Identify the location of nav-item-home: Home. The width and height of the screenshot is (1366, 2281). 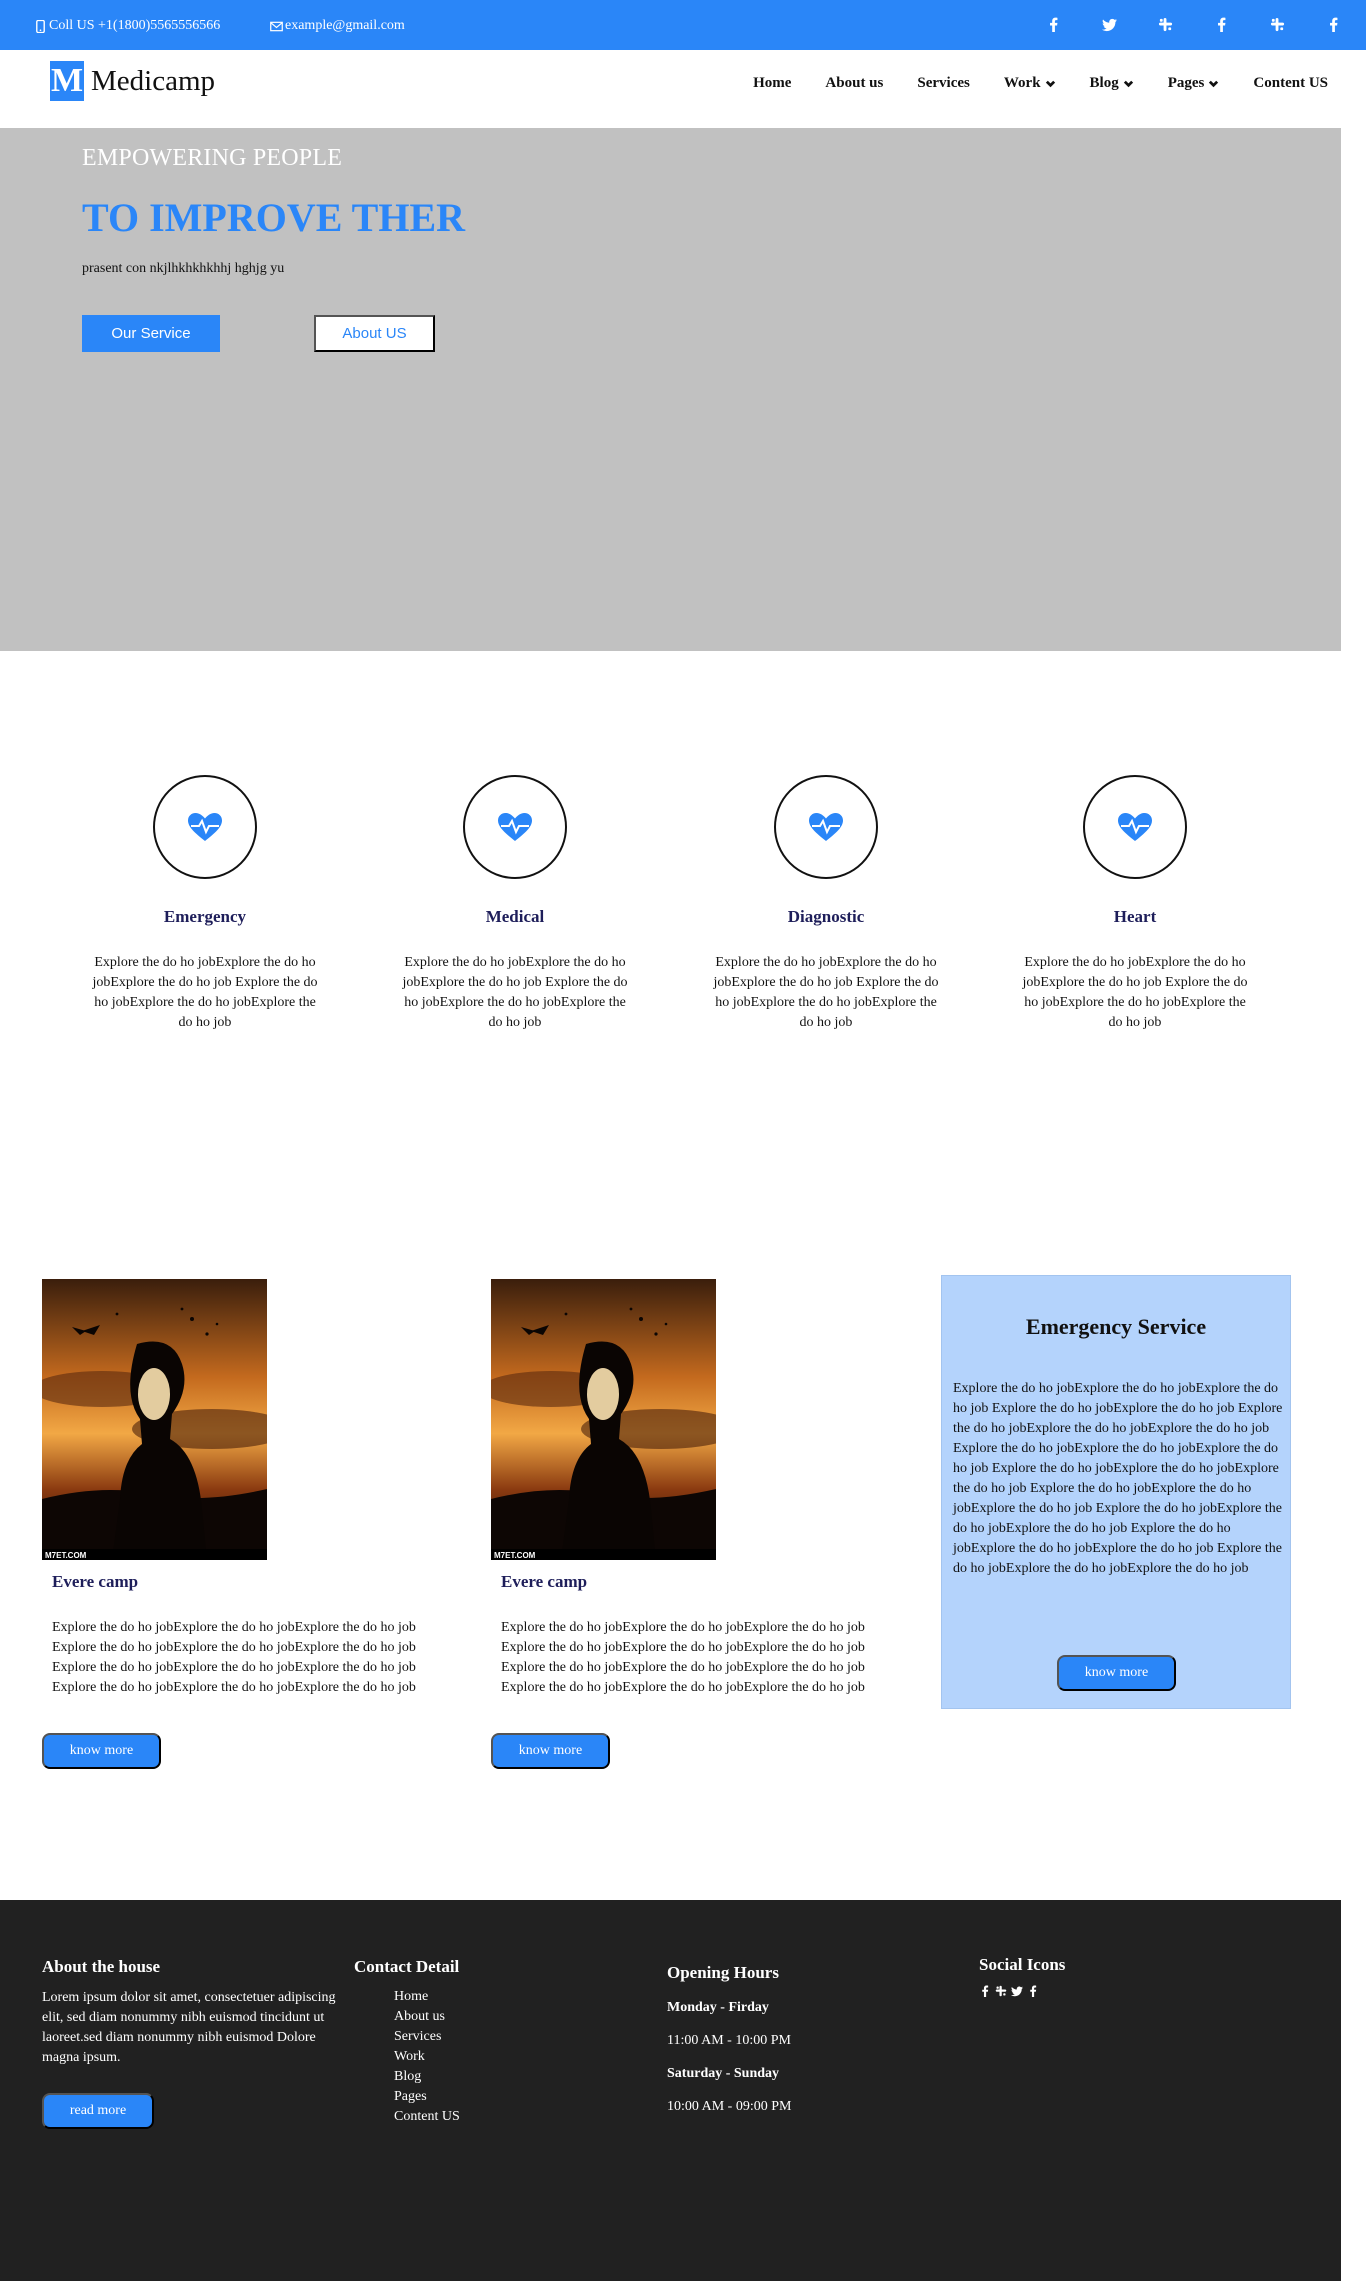
(772, 83).